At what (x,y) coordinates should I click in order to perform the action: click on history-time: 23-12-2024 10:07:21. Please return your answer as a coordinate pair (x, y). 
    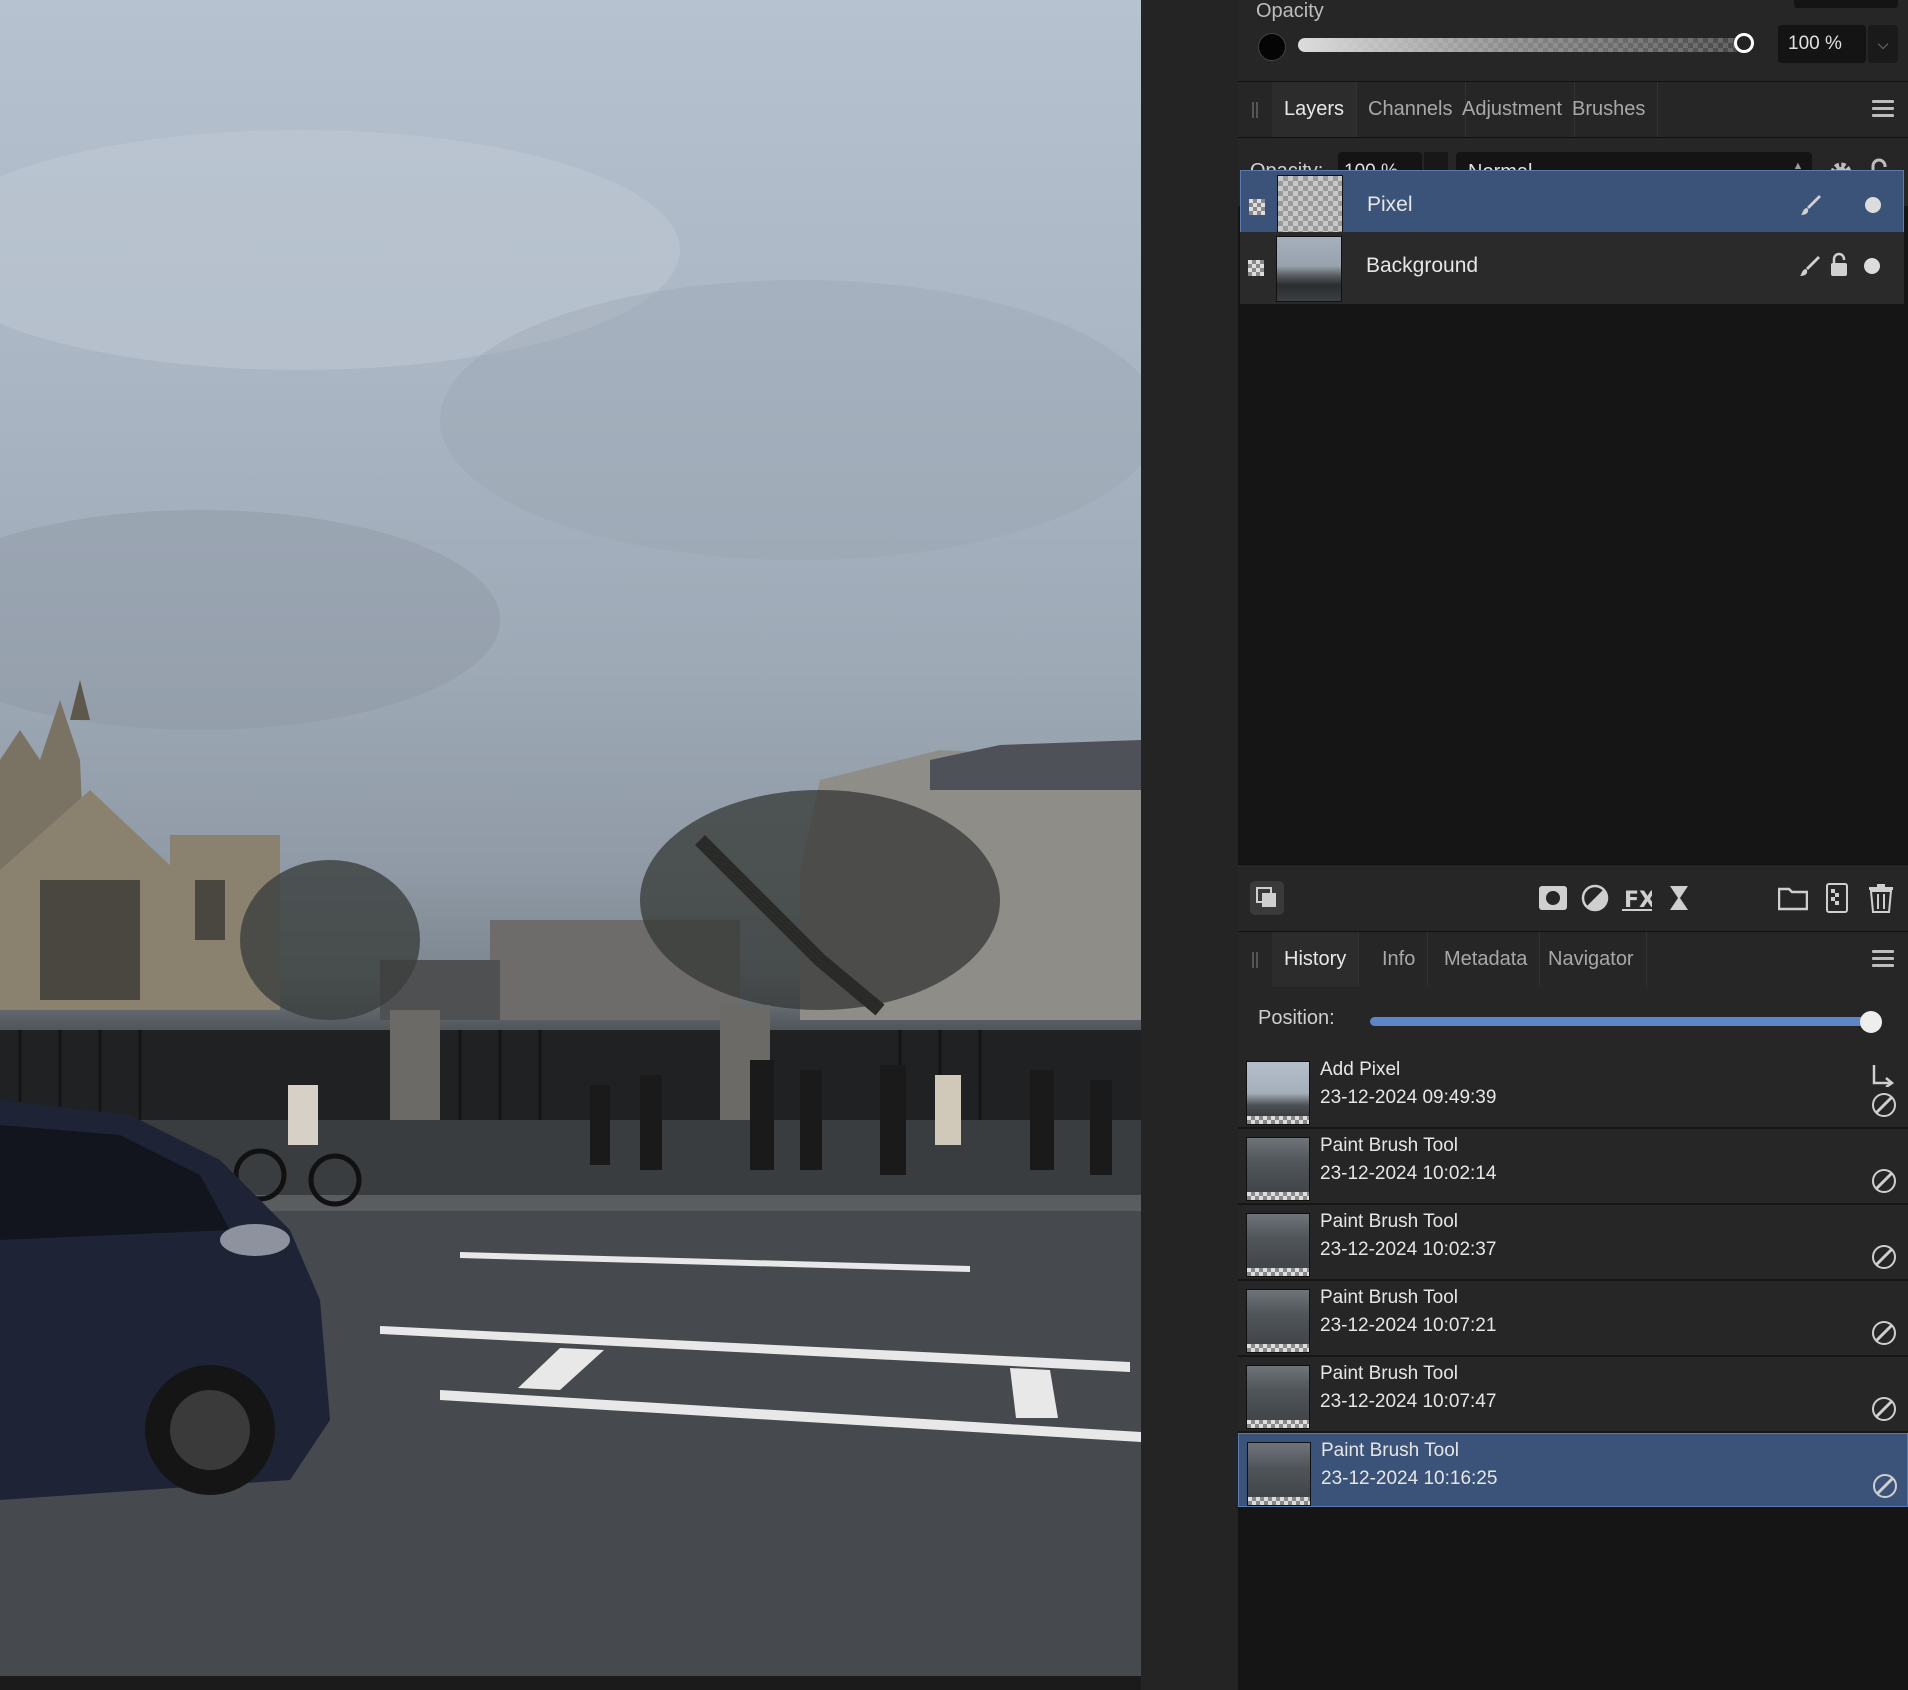
    Looking at the image, I should click on (1408, 1325).